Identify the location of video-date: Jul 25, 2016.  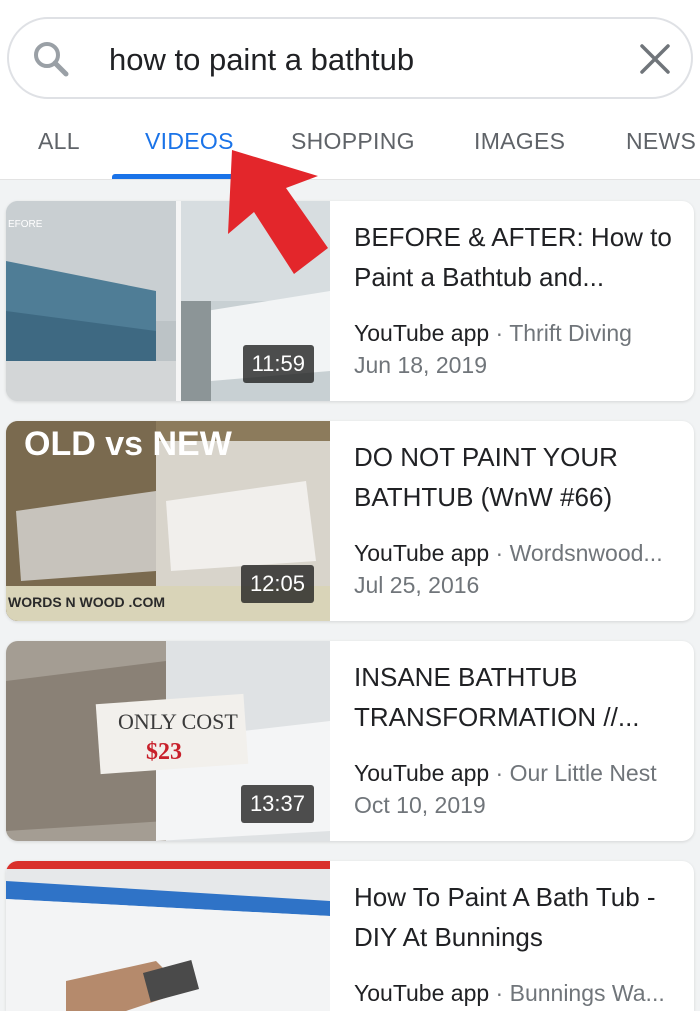
(417, 585).